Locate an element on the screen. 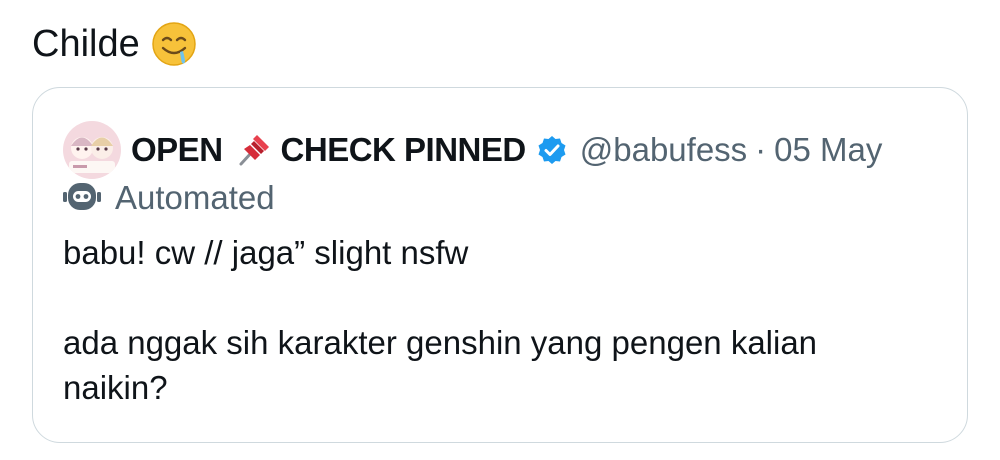  verified-badge-icon is located at coordinates (552, 150).